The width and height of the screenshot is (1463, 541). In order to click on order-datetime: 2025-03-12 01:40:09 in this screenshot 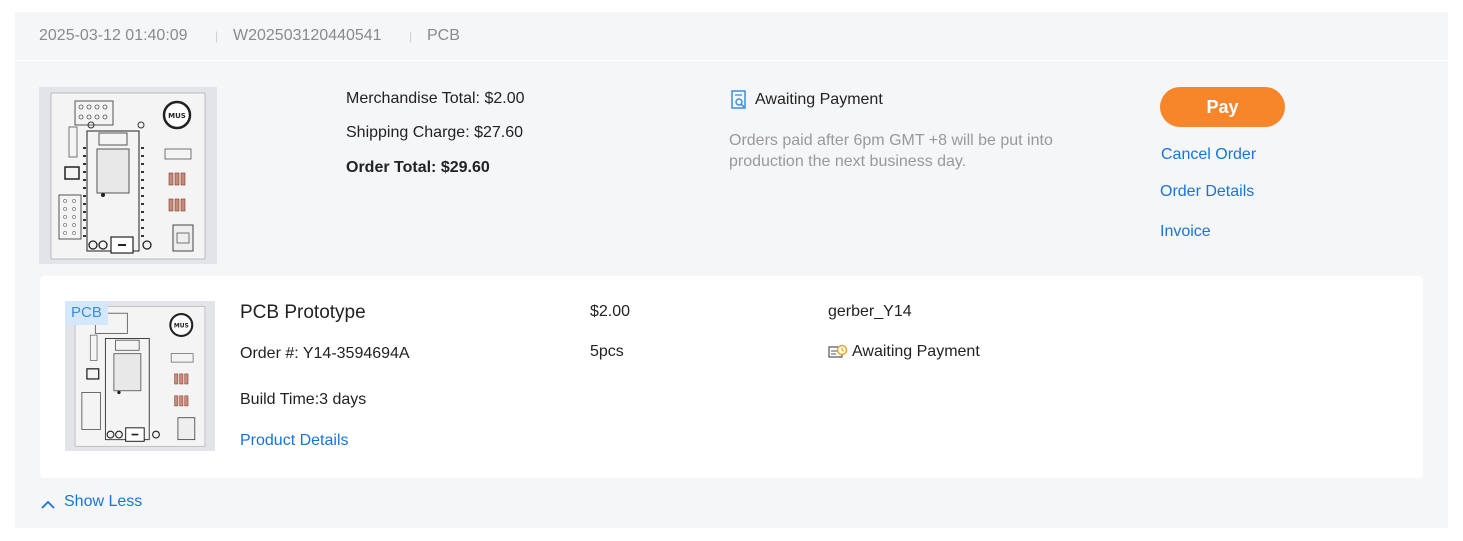, I will do `click(113, 35)`.